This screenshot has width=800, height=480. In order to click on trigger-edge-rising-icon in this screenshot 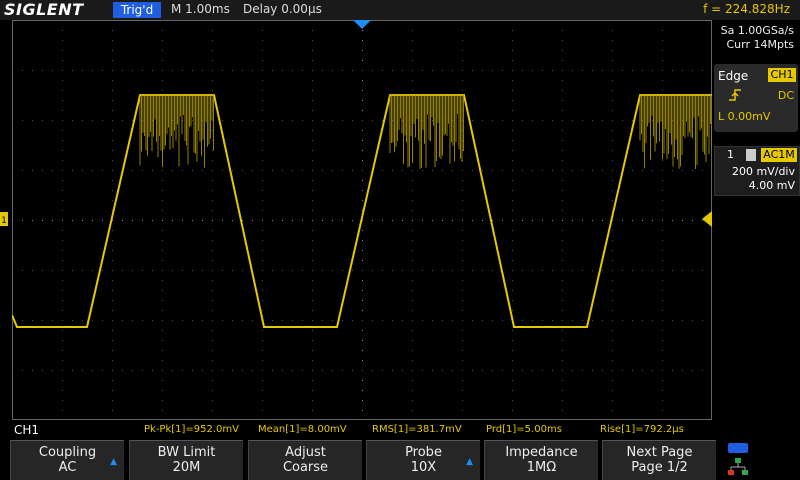, I will do `click(735, 95)`.